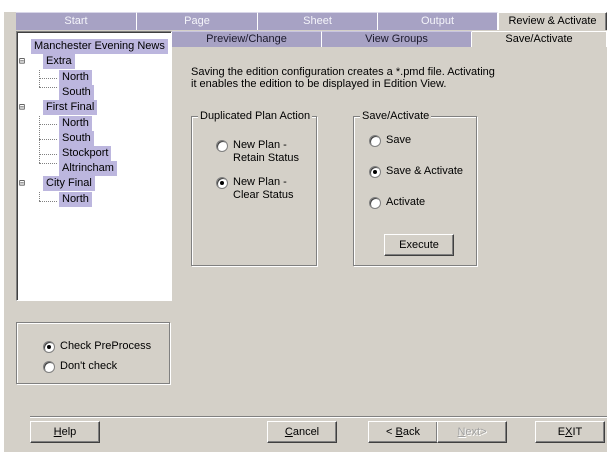 This screenshot has width=610, height=452. I want to click on tree-edition-extra: Extra, so click(59, 61).